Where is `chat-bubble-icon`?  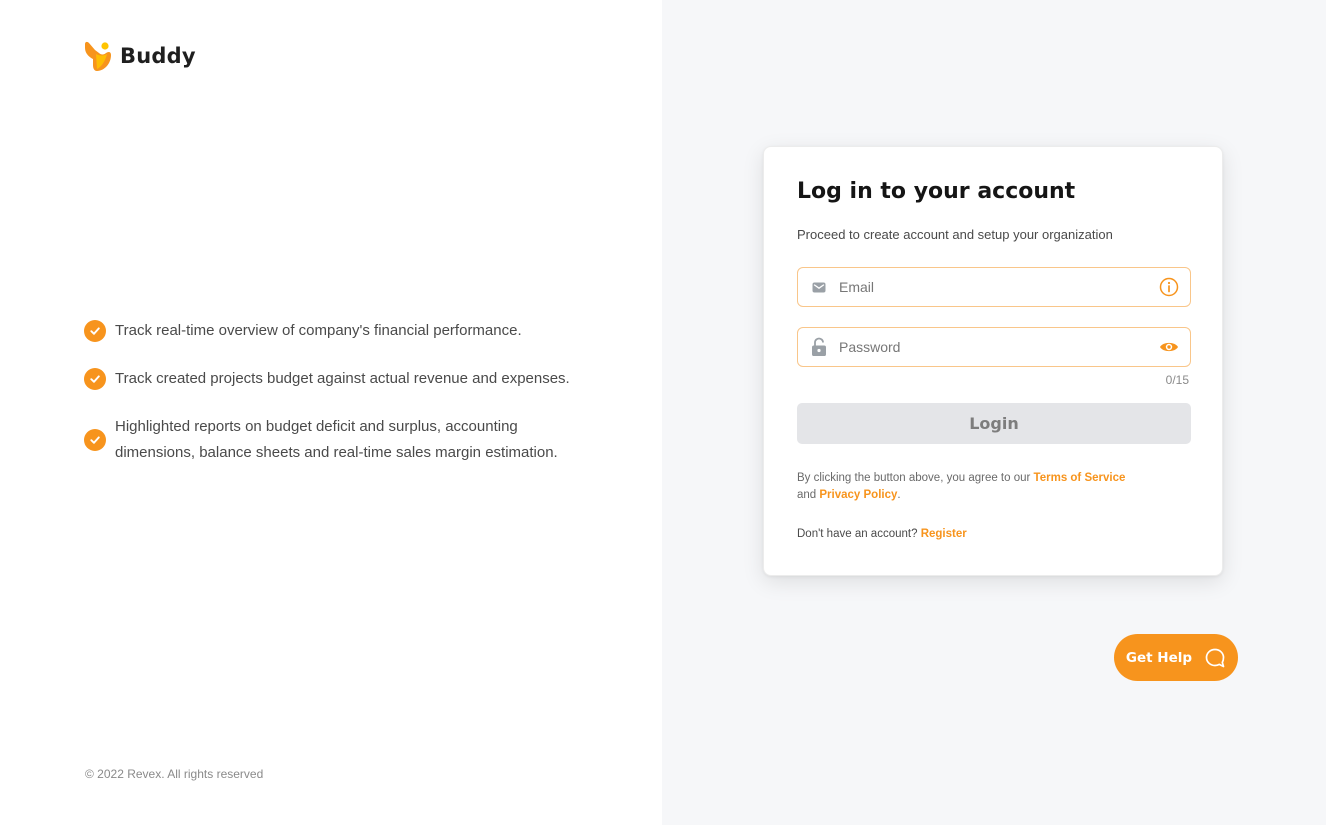 chat-bubble-icon is located at coordinates (1215, 657).